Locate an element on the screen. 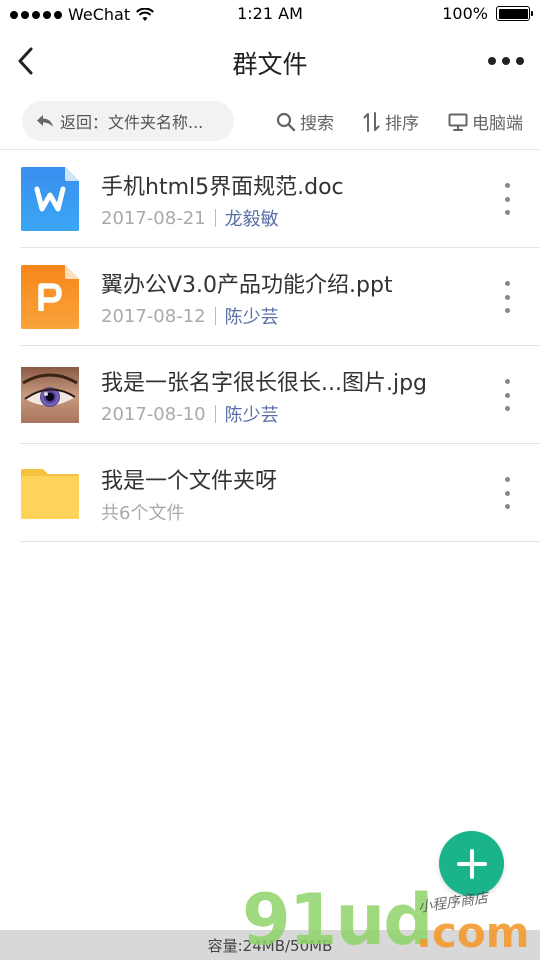 This screenshot has width=540, height=960. file-meta: 2017-08-12 陈少芸 is located at coordinates (190, 316).